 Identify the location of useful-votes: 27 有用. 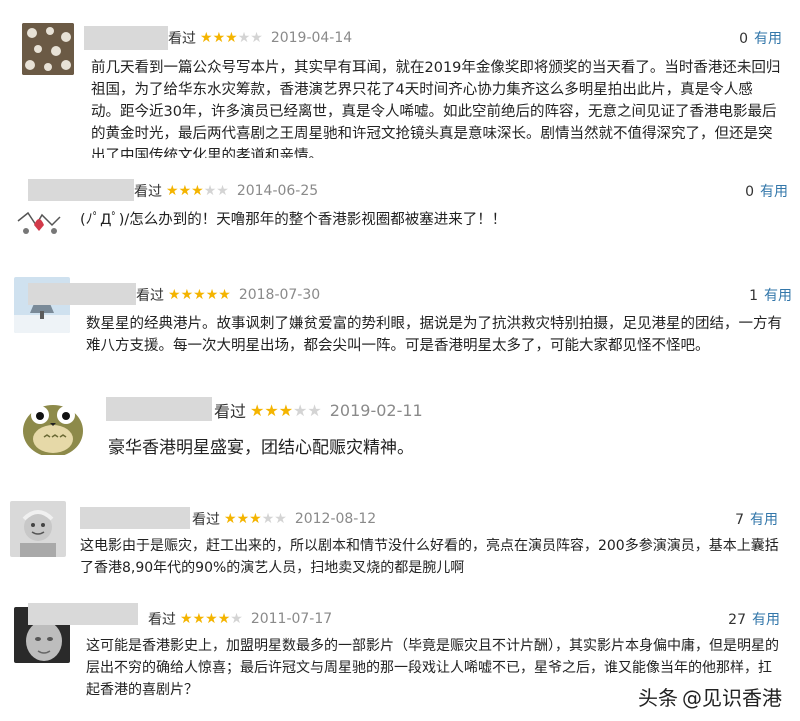
(754, 619).